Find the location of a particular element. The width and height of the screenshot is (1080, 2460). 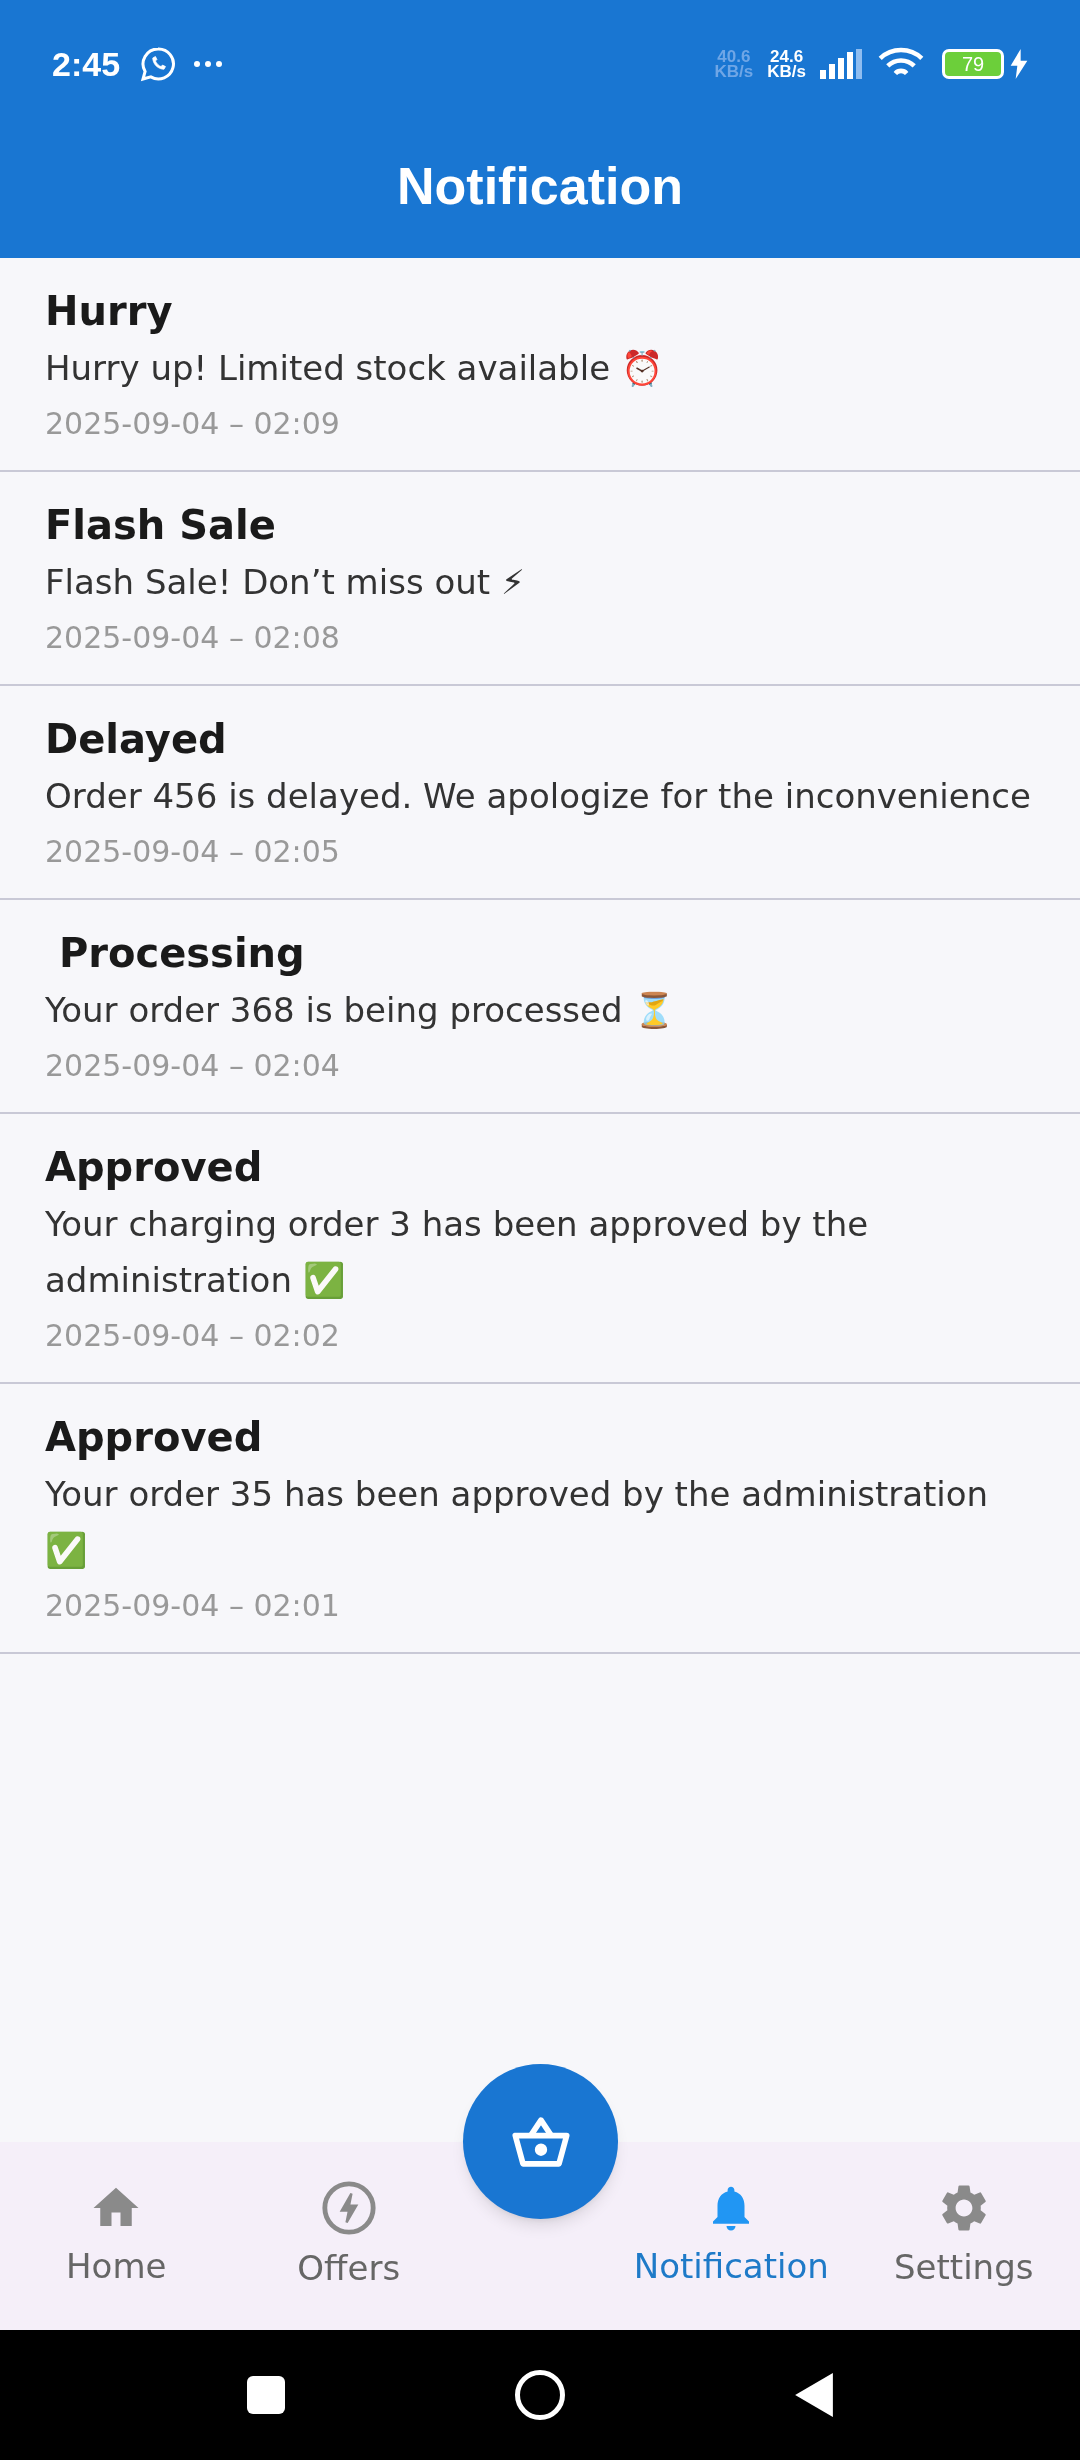

network-speed: 24.6 KB/s is located at coordinates (786, 64).